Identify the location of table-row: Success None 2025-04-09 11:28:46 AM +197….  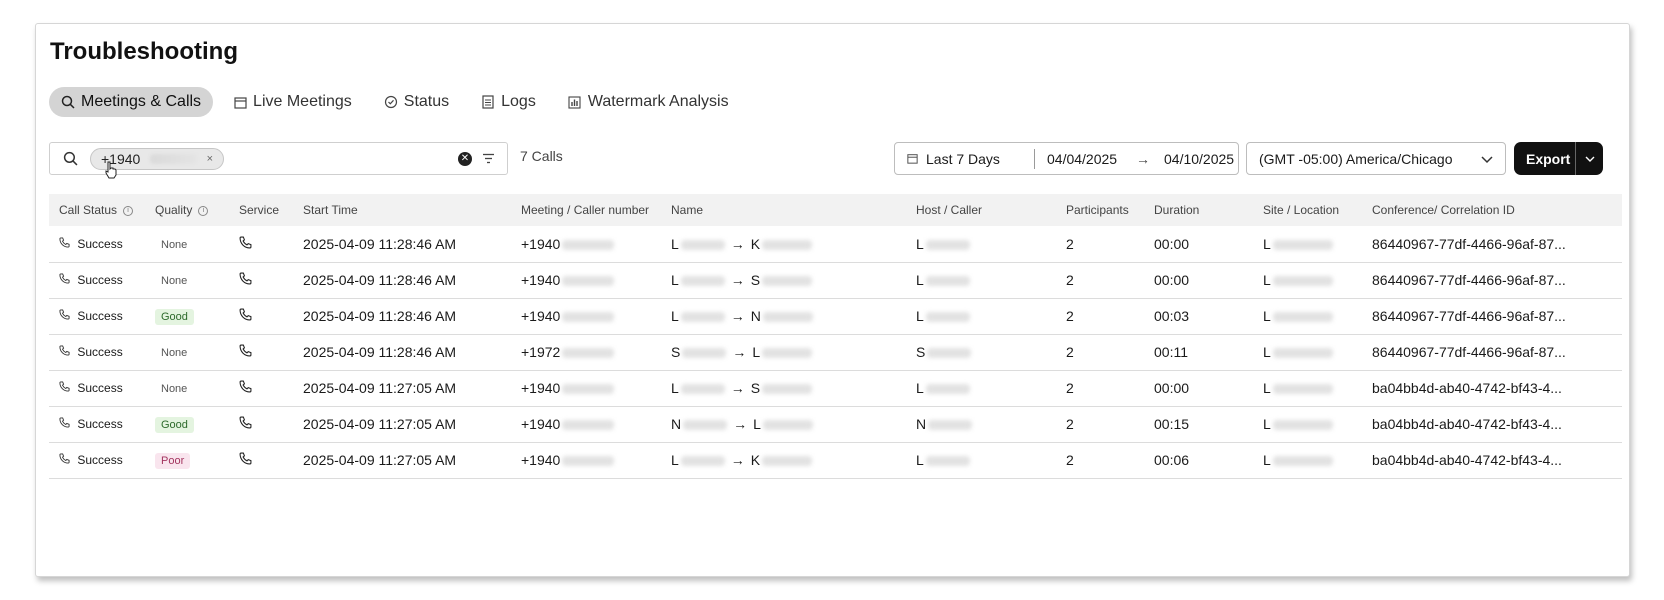
(835, 352).